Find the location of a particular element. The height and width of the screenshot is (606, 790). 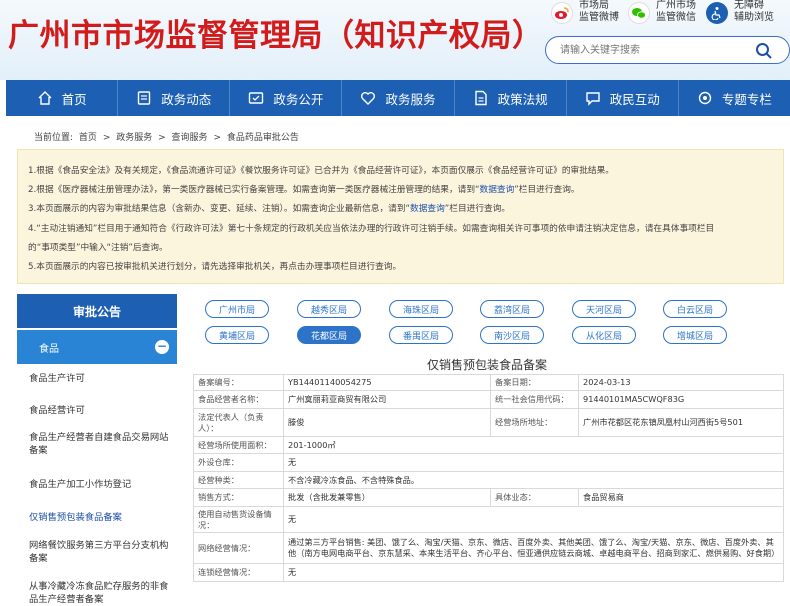

home-icon is located at coordinates (45, 98).